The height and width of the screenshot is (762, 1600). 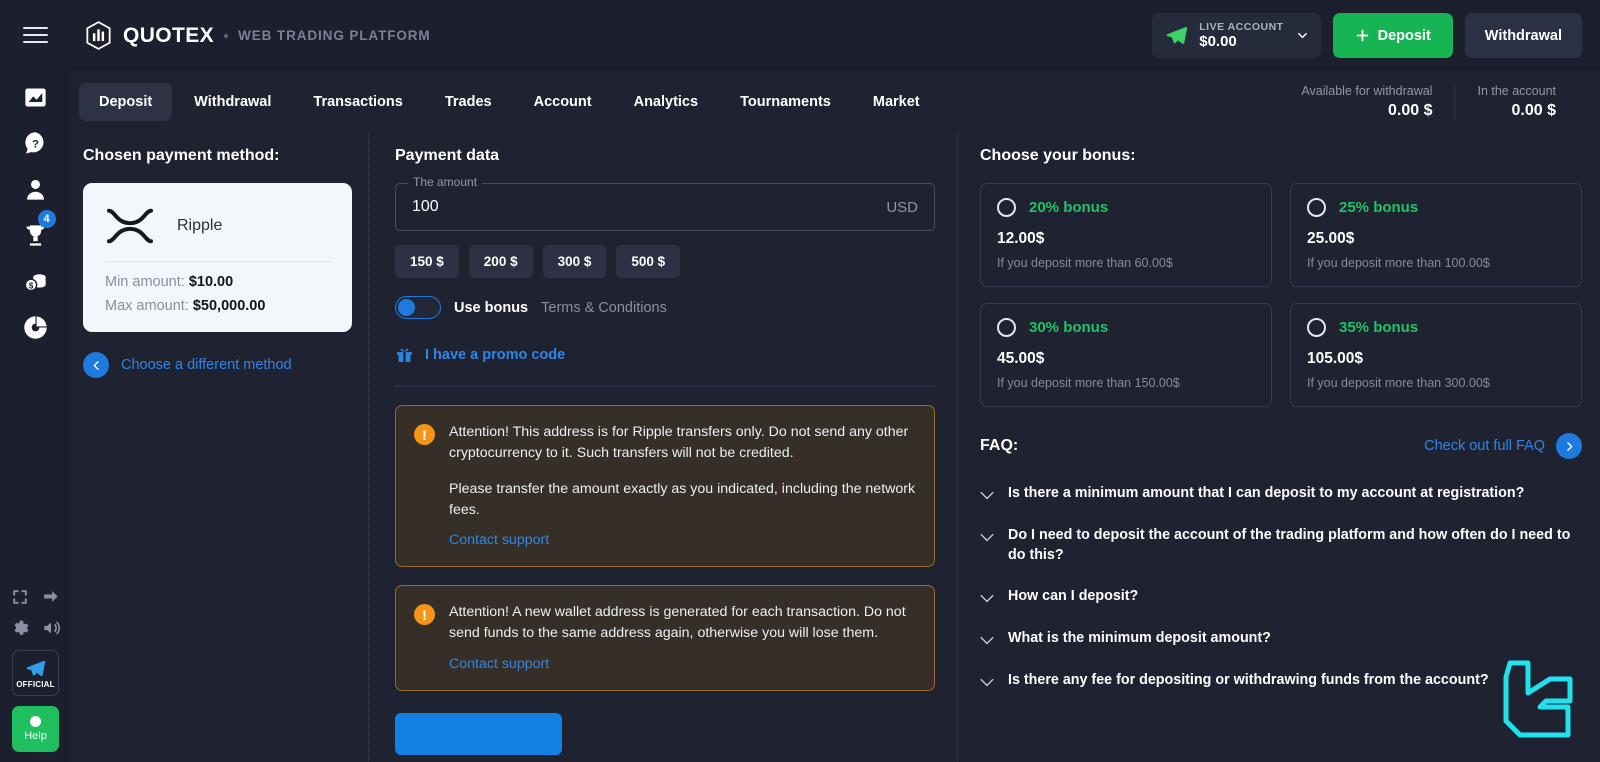 I want to click on brand-name: QUOTEX, so click(x=169, y=35).